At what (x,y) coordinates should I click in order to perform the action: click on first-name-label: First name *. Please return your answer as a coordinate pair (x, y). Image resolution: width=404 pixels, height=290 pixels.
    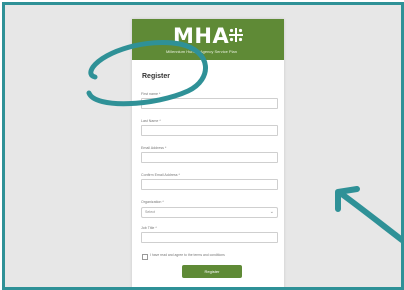
    Looking at the image, I should click on (151, 94).